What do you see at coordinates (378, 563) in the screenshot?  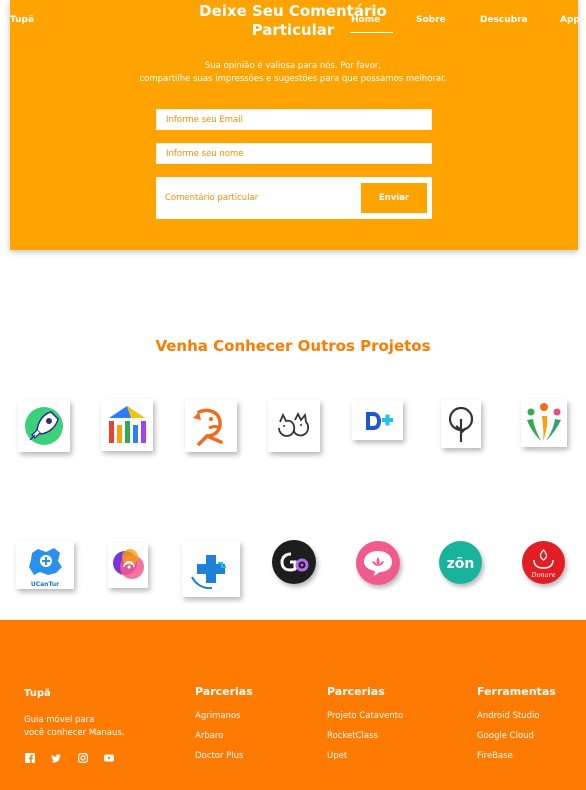 I see `chat-lotus-logo` at bounding box center [378, 563].